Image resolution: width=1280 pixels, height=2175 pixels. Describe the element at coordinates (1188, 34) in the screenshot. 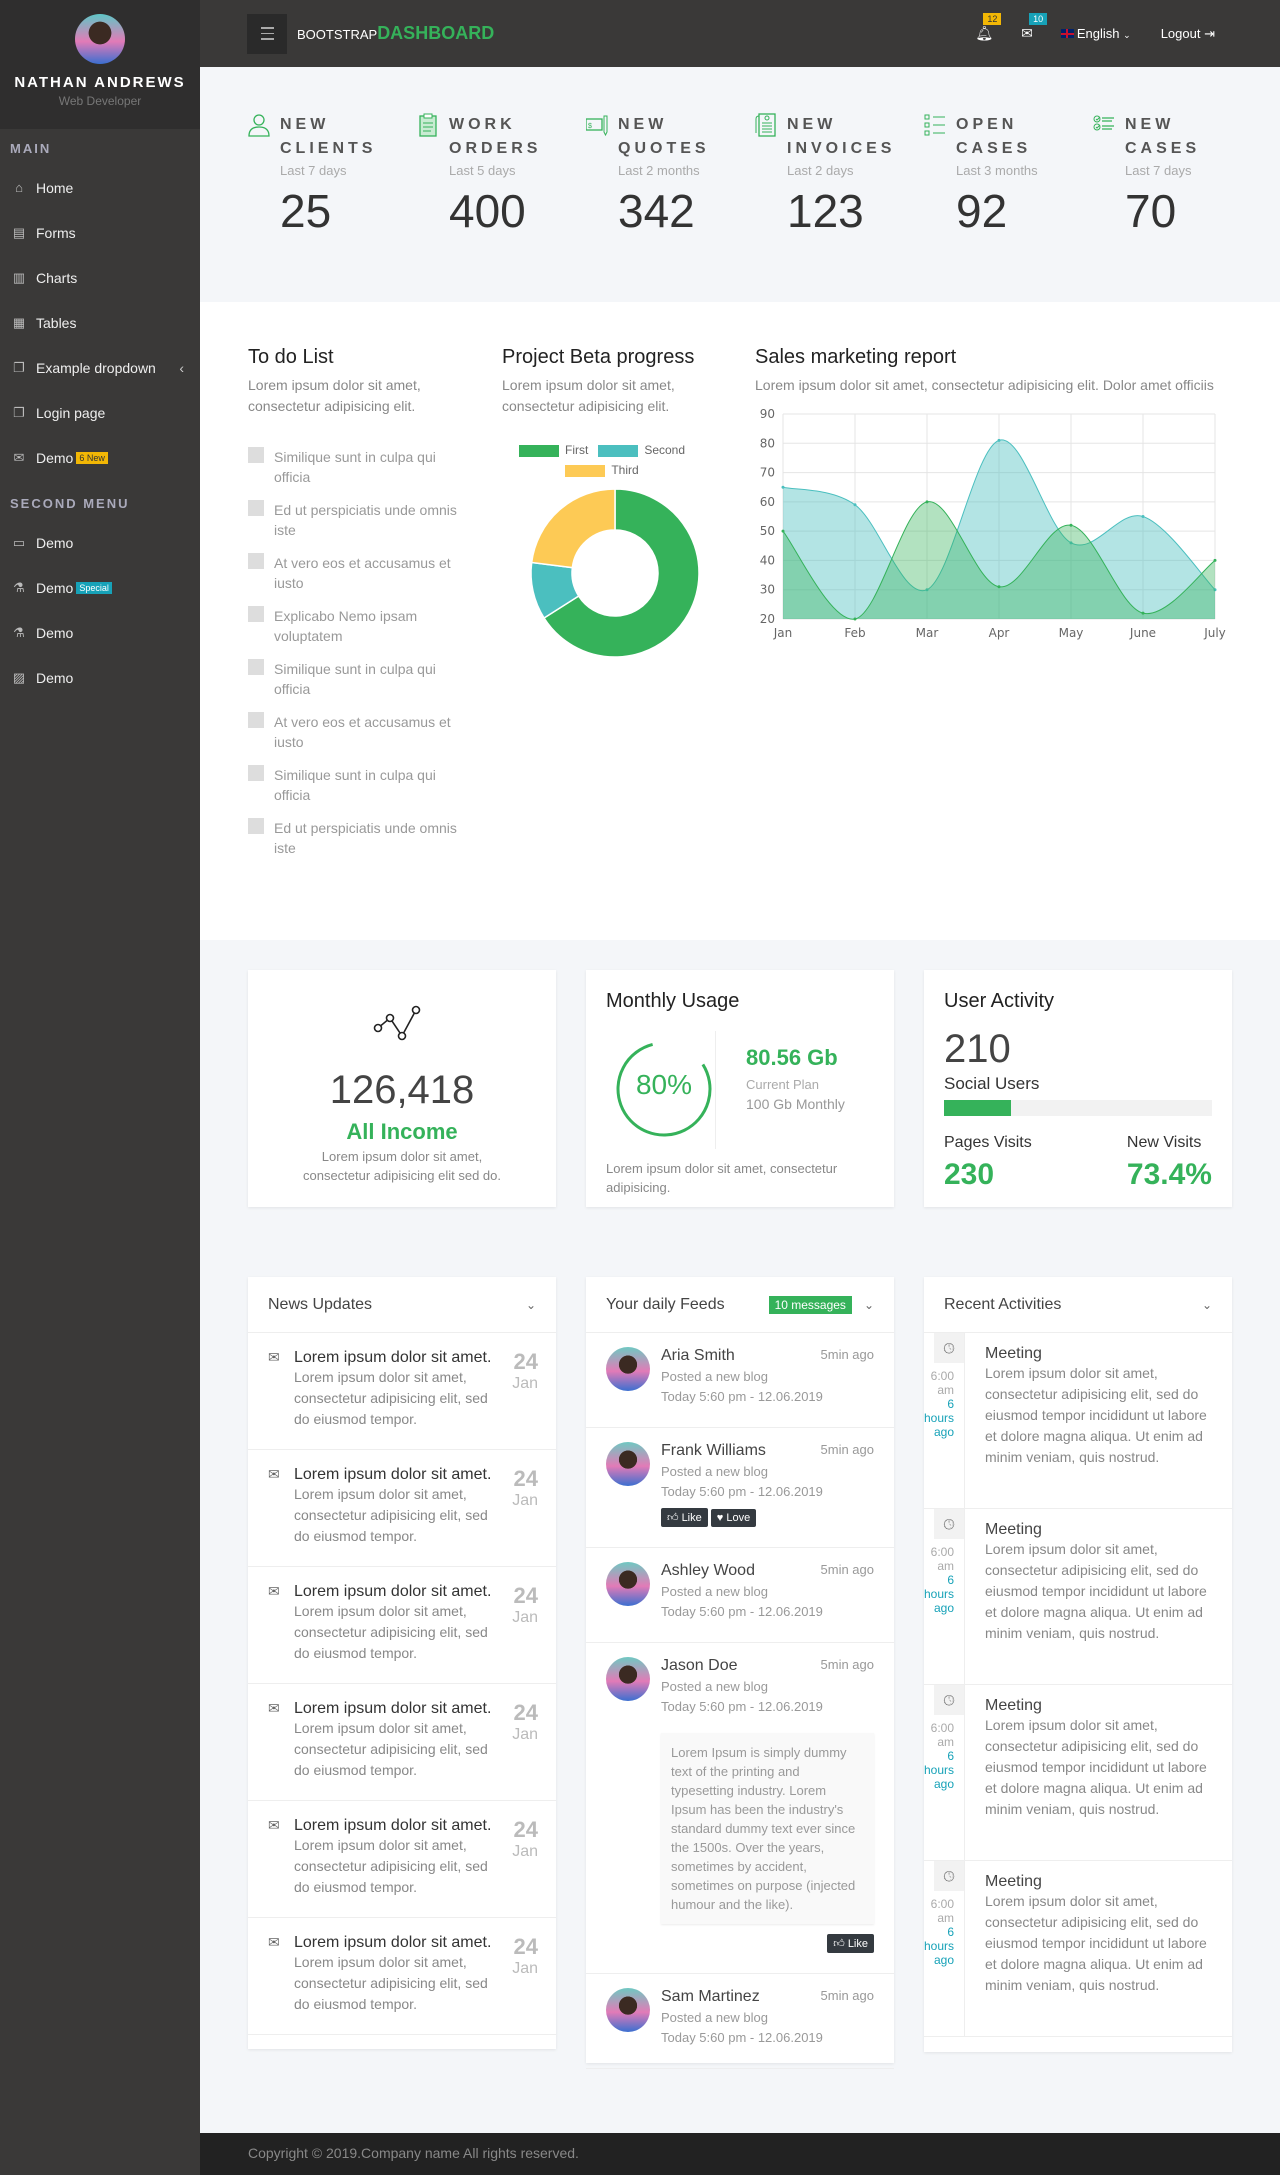

I see `logout-button: Logout ⇥` at that location.